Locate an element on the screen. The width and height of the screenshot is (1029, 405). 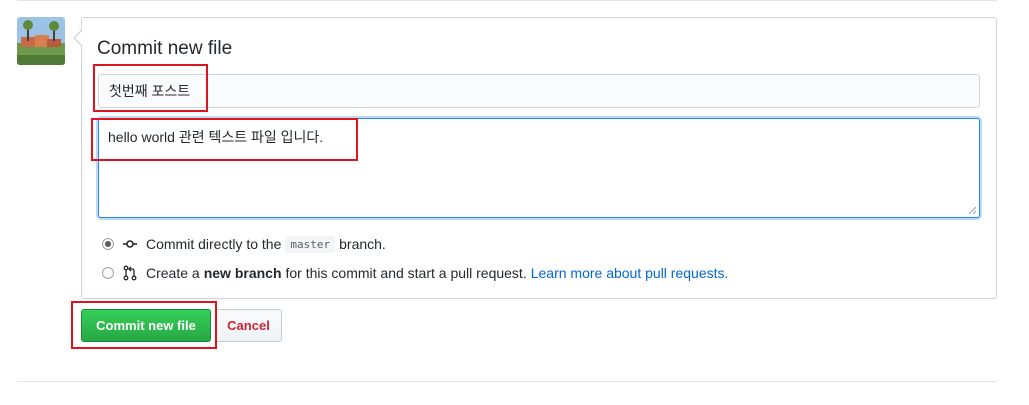
commit-new-file-button: Commit new file is located at coordinates (146, 325).